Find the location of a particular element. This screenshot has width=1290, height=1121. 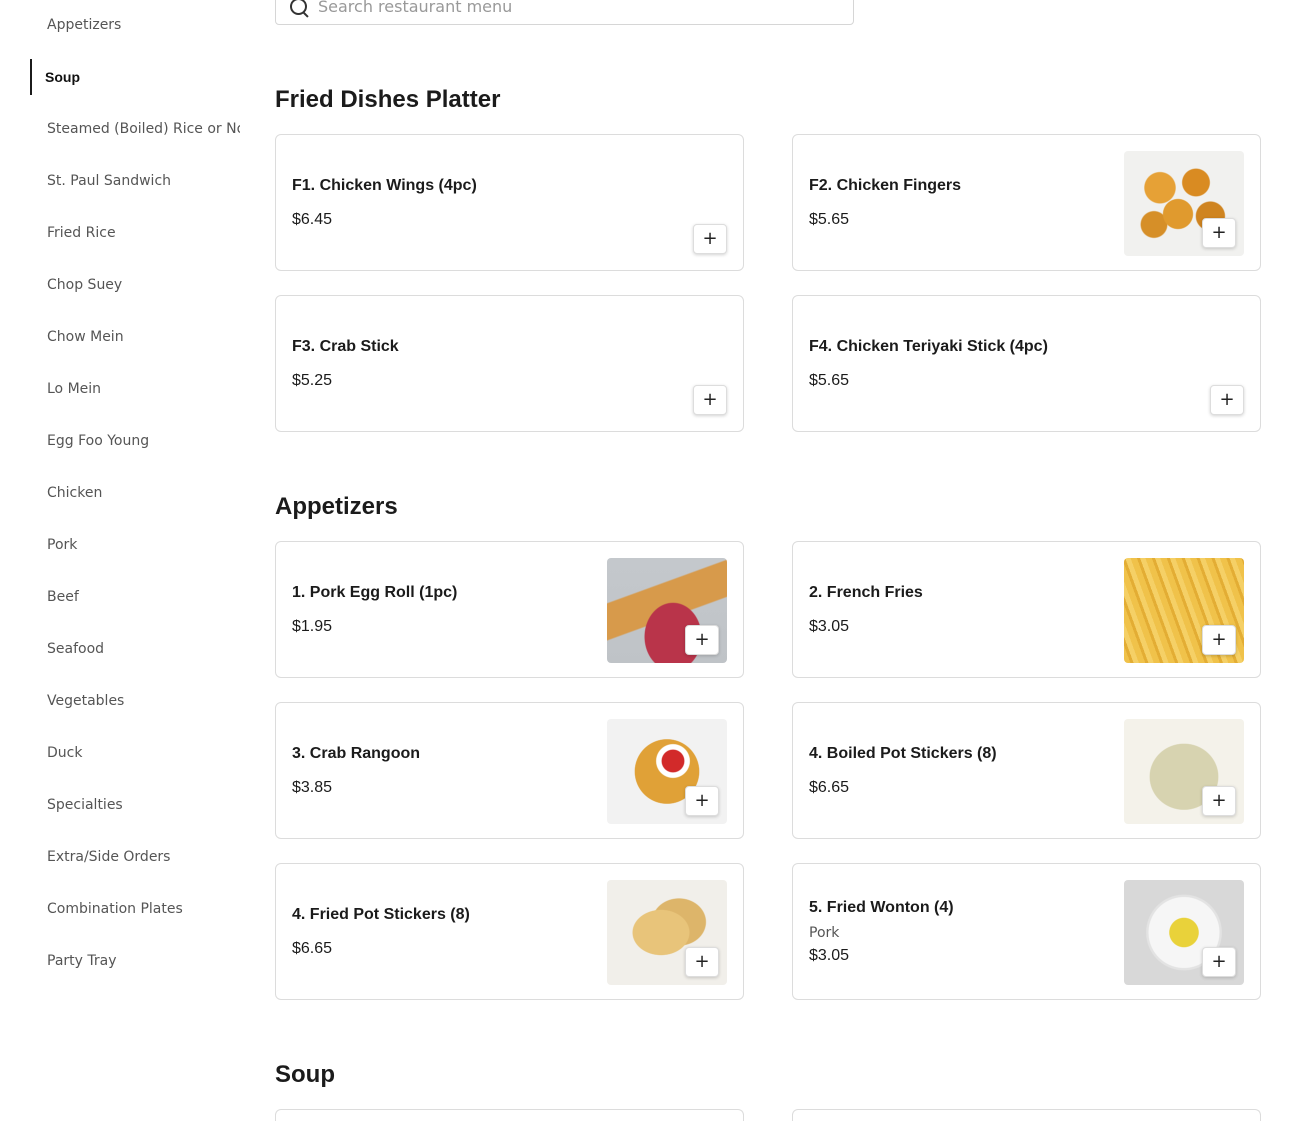

menu-search is located at coordinates (564, 12).